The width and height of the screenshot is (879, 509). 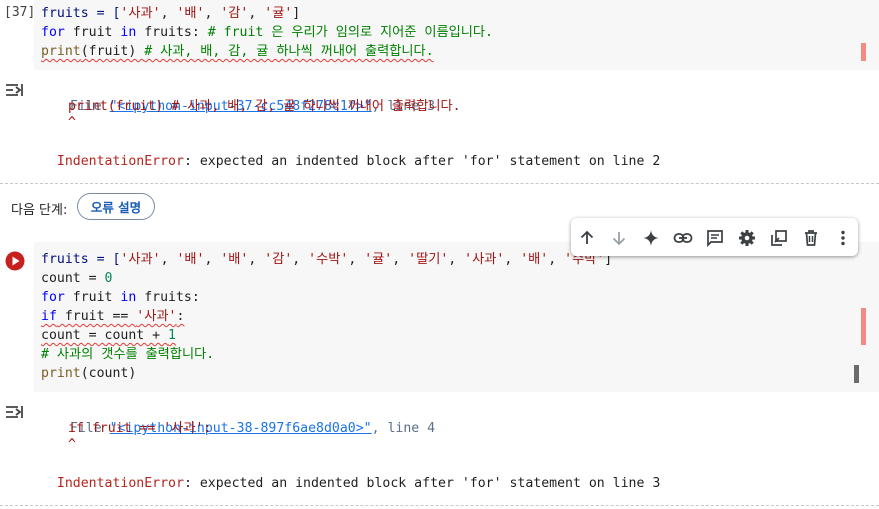 I want to click on code-token: fruits:, so click(x=168, y=297).